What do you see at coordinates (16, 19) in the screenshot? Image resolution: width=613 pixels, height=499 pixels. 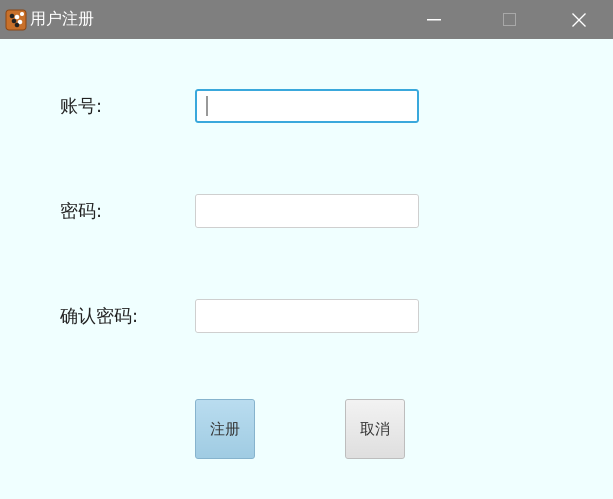 I see `board-game-icon` at bounding box center [16, 19].